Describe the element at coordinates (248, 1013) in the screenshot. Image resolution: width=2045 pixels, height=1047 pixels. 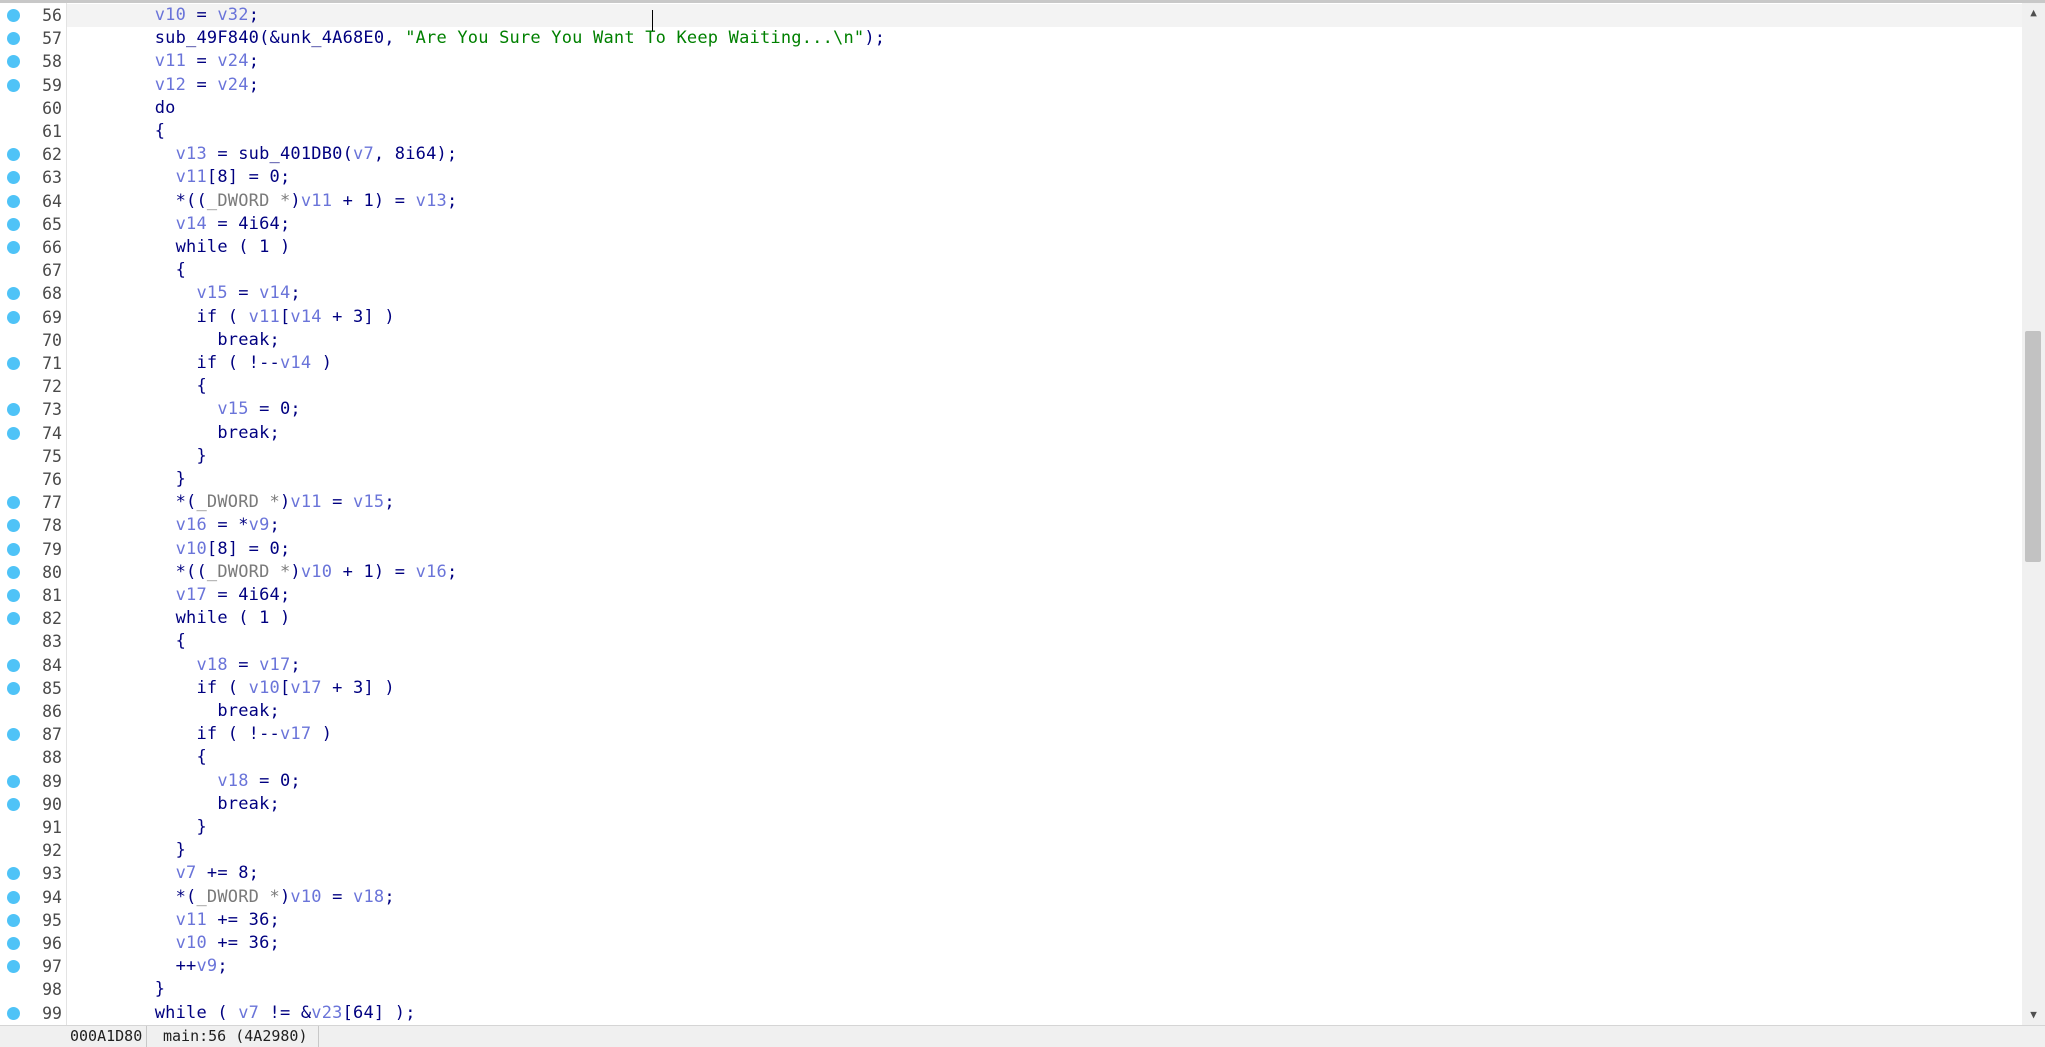
I see `variable-token: v7` at that location.